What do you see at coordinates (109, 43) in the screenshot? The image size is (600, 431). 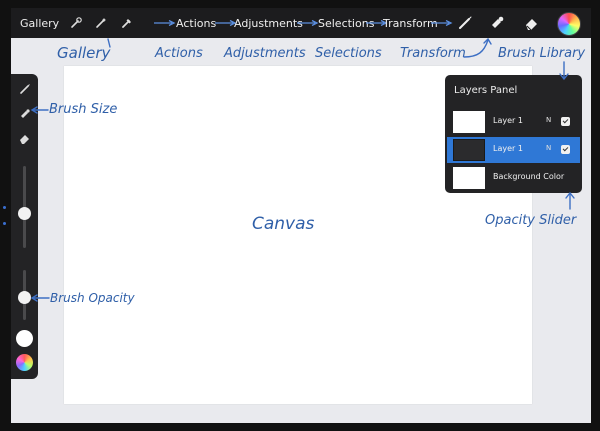 I see `gallery-tick-arrow` at bounding box center [109, 43].